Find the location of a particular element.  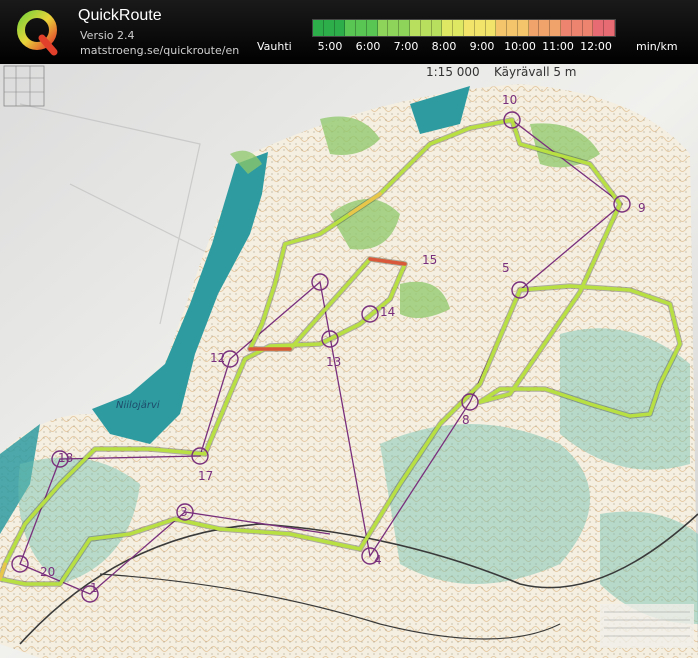

control-20: 20 is located at coordinates (47, 572).